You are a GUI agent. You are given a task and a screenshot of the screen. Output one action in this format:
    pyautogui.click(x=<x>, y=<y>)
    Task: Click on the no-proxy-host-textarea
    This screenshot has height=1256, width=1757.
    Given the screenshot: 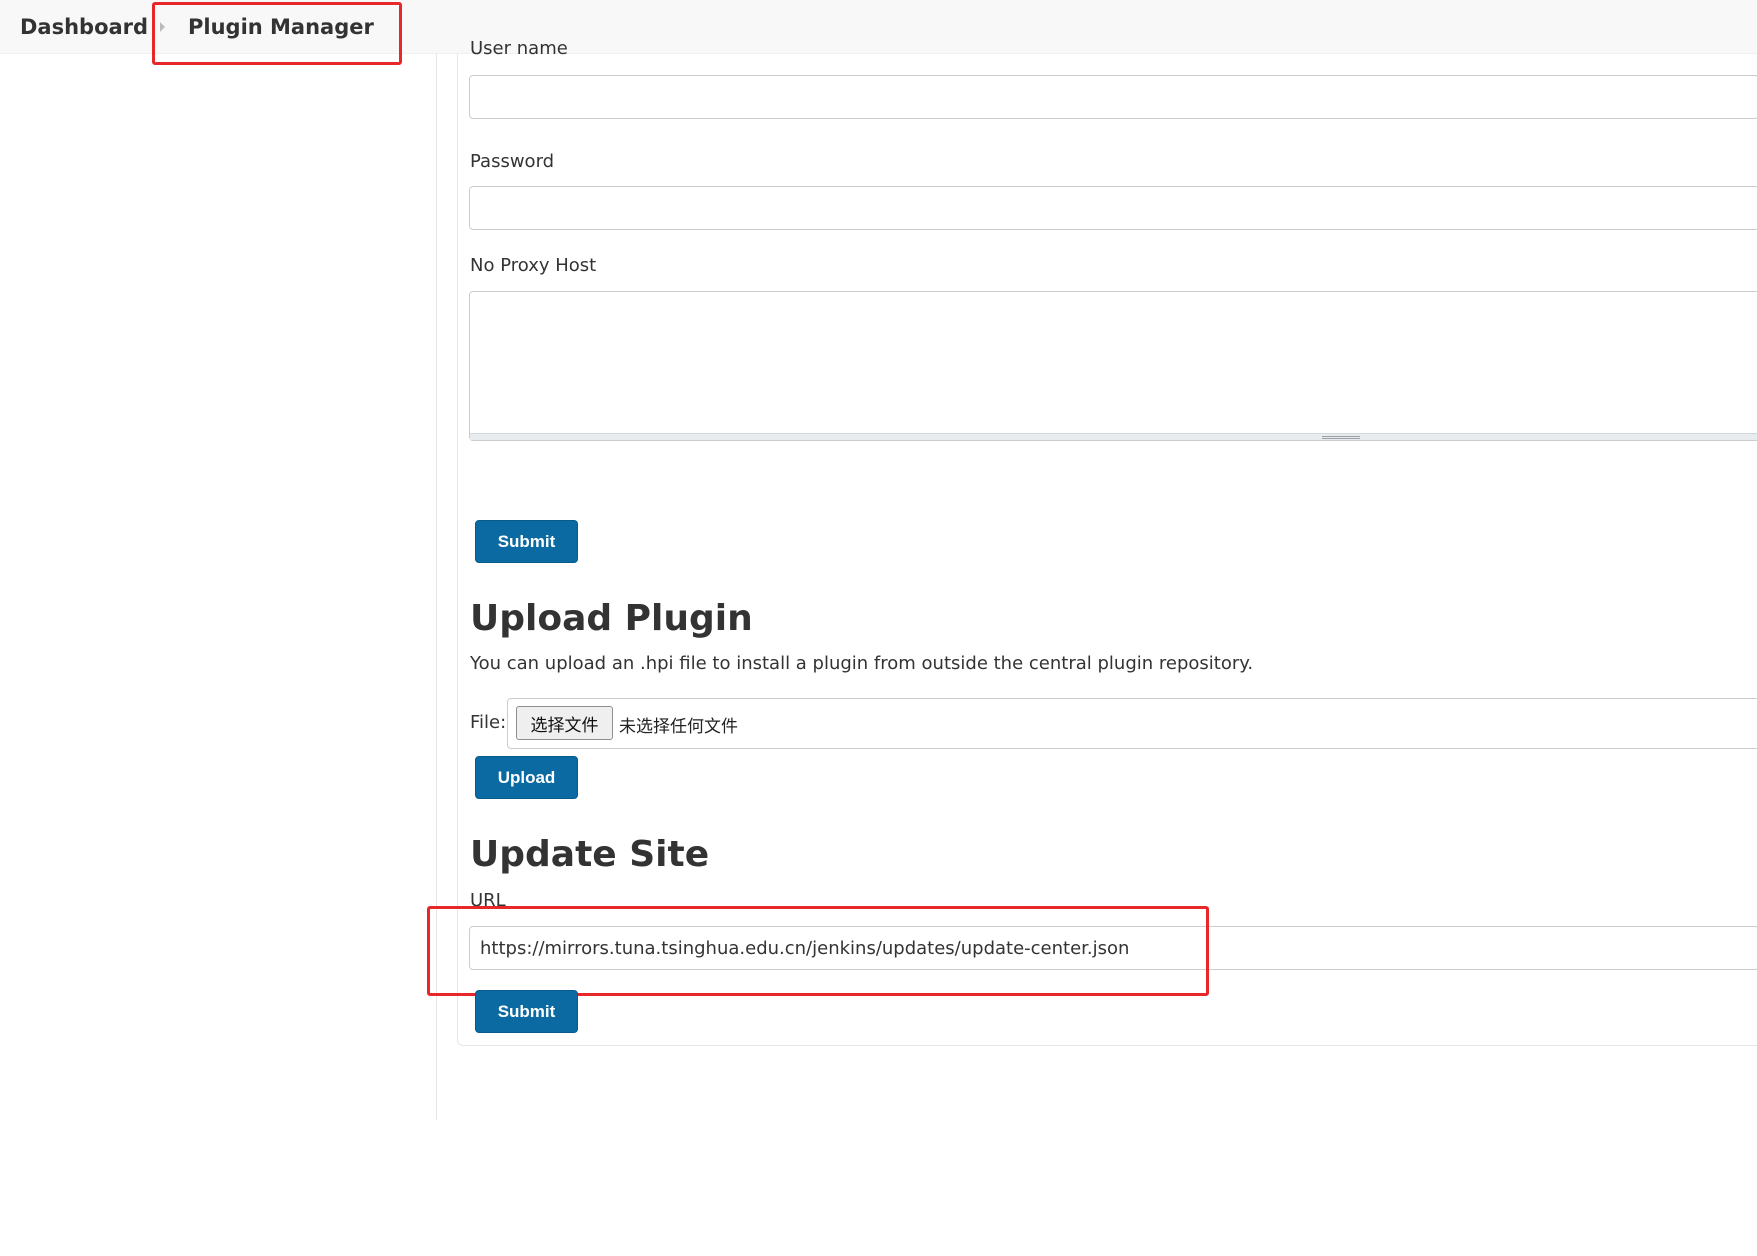 What is the action you would take?
    pyautogui.click(x=1113, y=366)
    